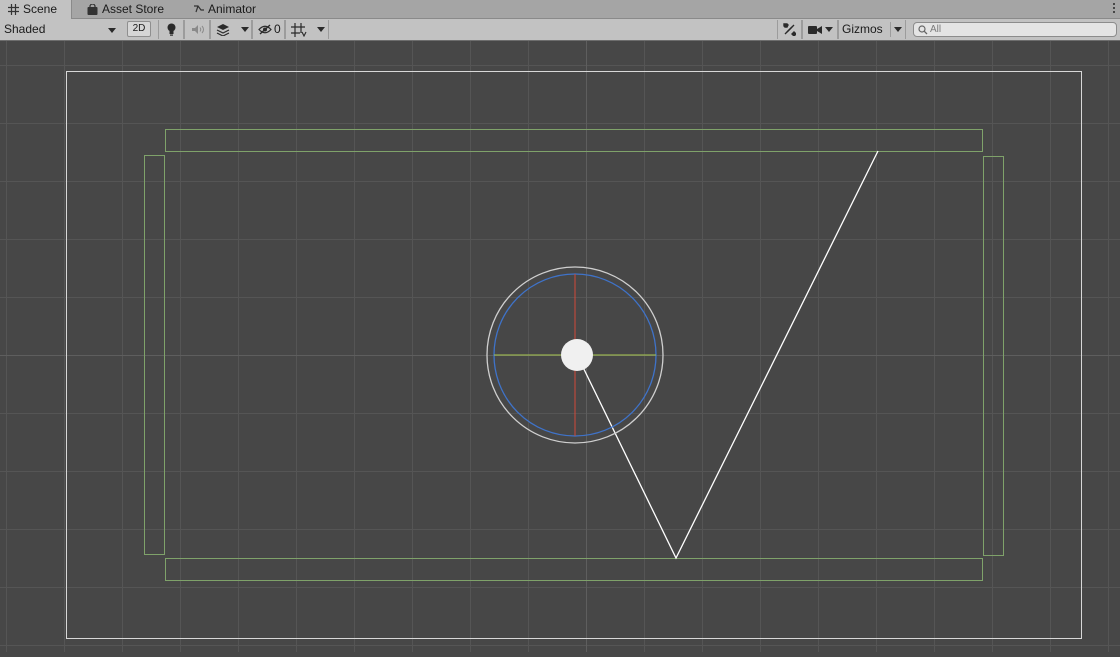 Image resolution: width=1120 pixels, height=657 pixels. What do you see at coordinates (862, 29) in the screenshot?
I see `gizmos-label: Gizmos` at bounding box center [862, 29].